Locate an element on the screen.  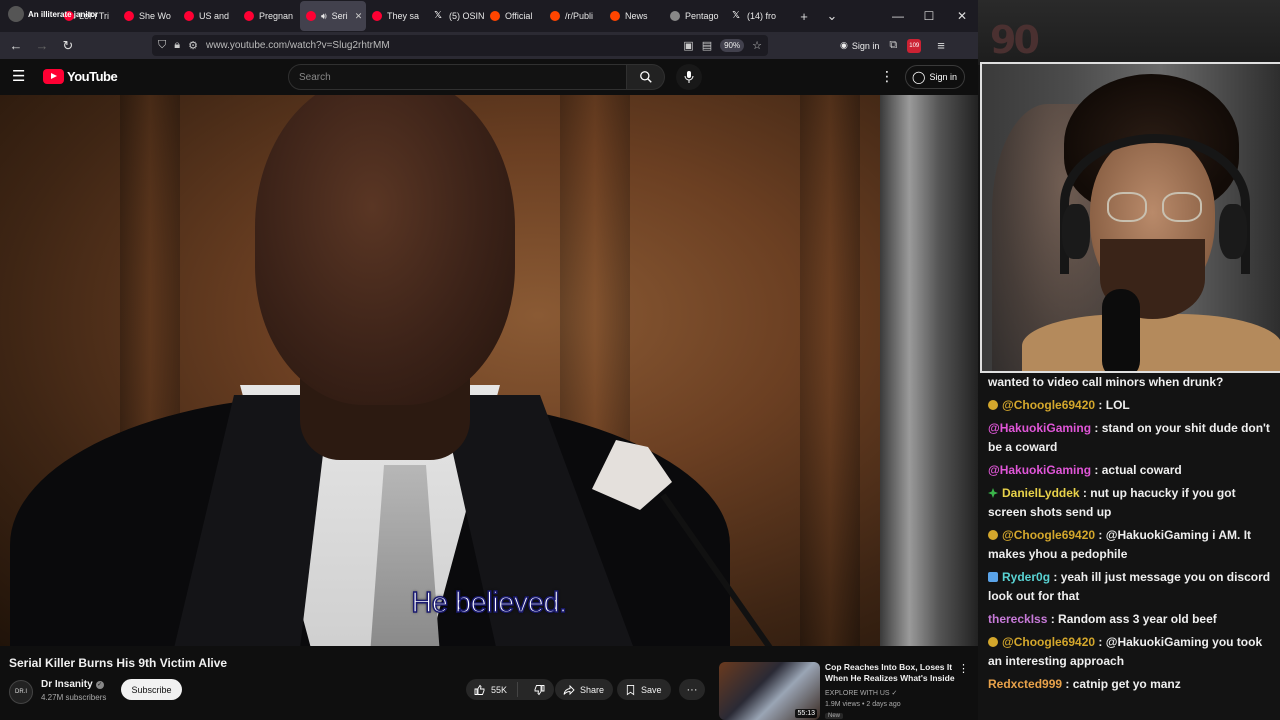
browser-tab: 𝕏 (14) fro is located at coordinates (758, 16).